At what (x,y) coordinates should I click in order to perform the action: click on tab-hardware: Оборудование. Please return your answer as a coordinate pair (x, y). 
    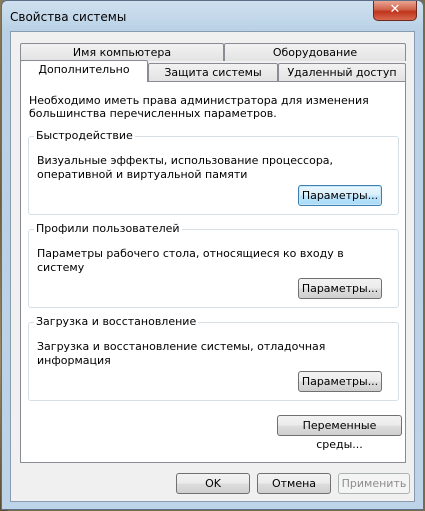
    Looking at the image, I should click on (315, 52).